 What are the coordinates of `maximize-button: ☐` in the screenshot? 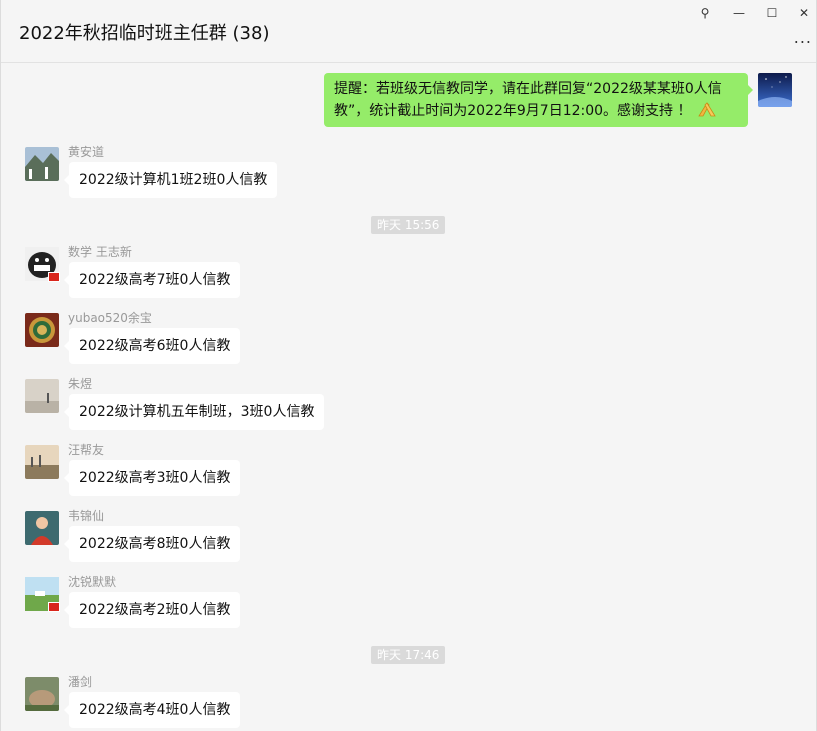 It's located at (772, 13).